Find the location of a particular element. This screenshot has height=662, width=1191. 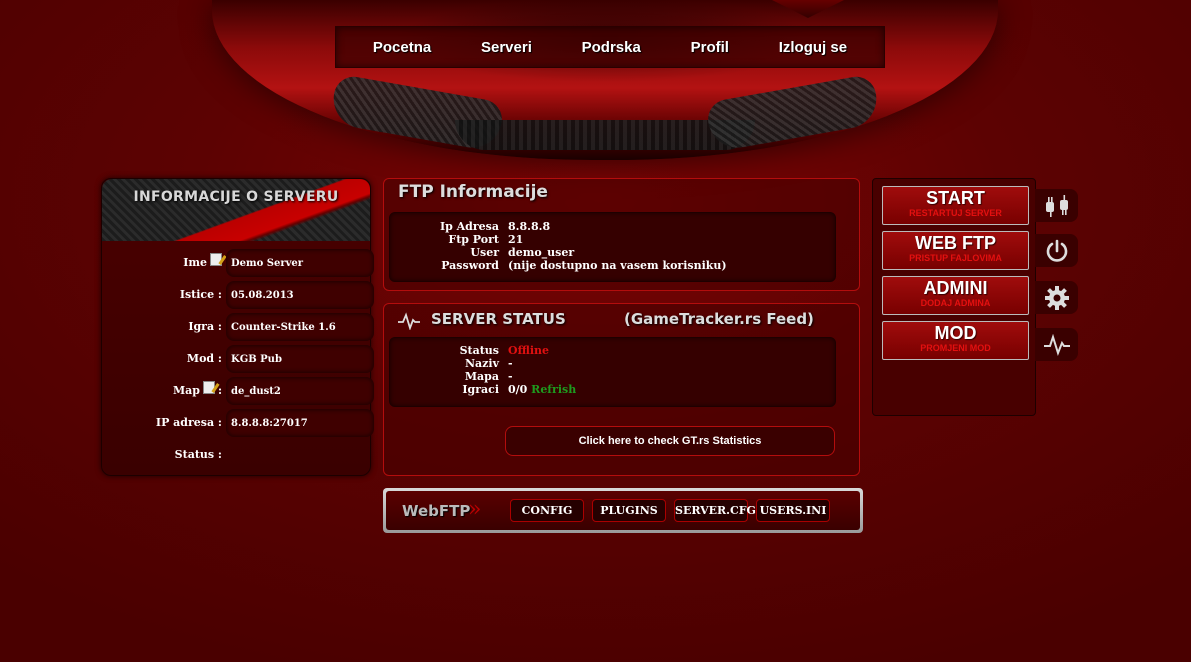

info-label-status: Status : is located at coordinates (198, 454).